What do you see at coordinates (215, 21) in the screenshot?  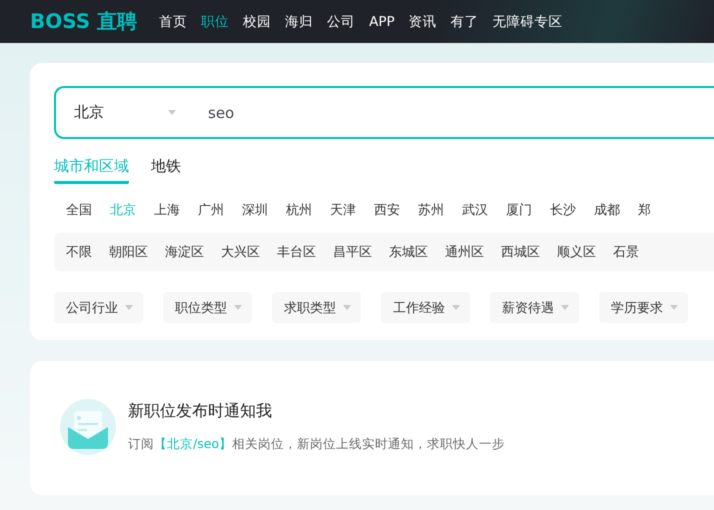 I see `nav-link: 职位` at bounding box center [215, 21].